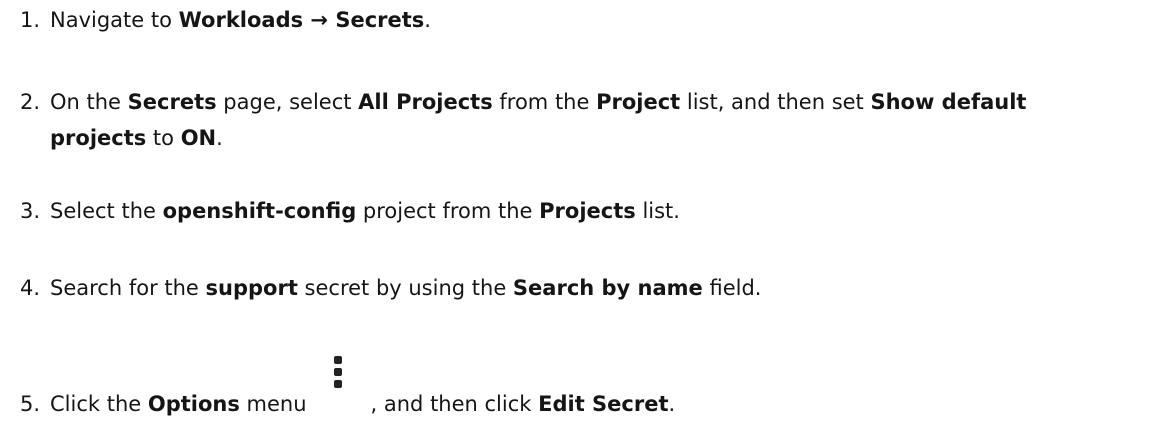 This screenshot has height=422, width=1176. Describe the element at coordinates (99, 404) in the screenshot. I see `step-text: Click the` at that location.